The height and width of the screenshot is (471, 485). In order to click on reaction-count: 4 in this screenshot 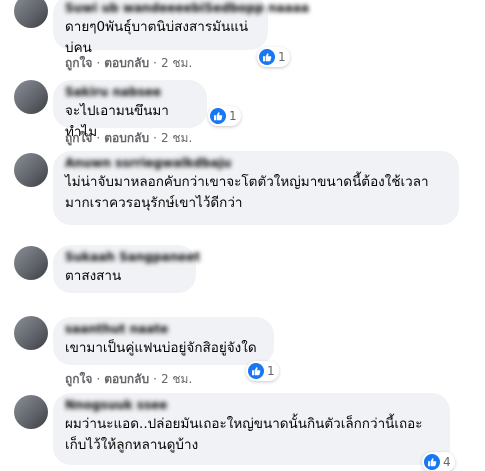, I will do `click(447, 462)`.